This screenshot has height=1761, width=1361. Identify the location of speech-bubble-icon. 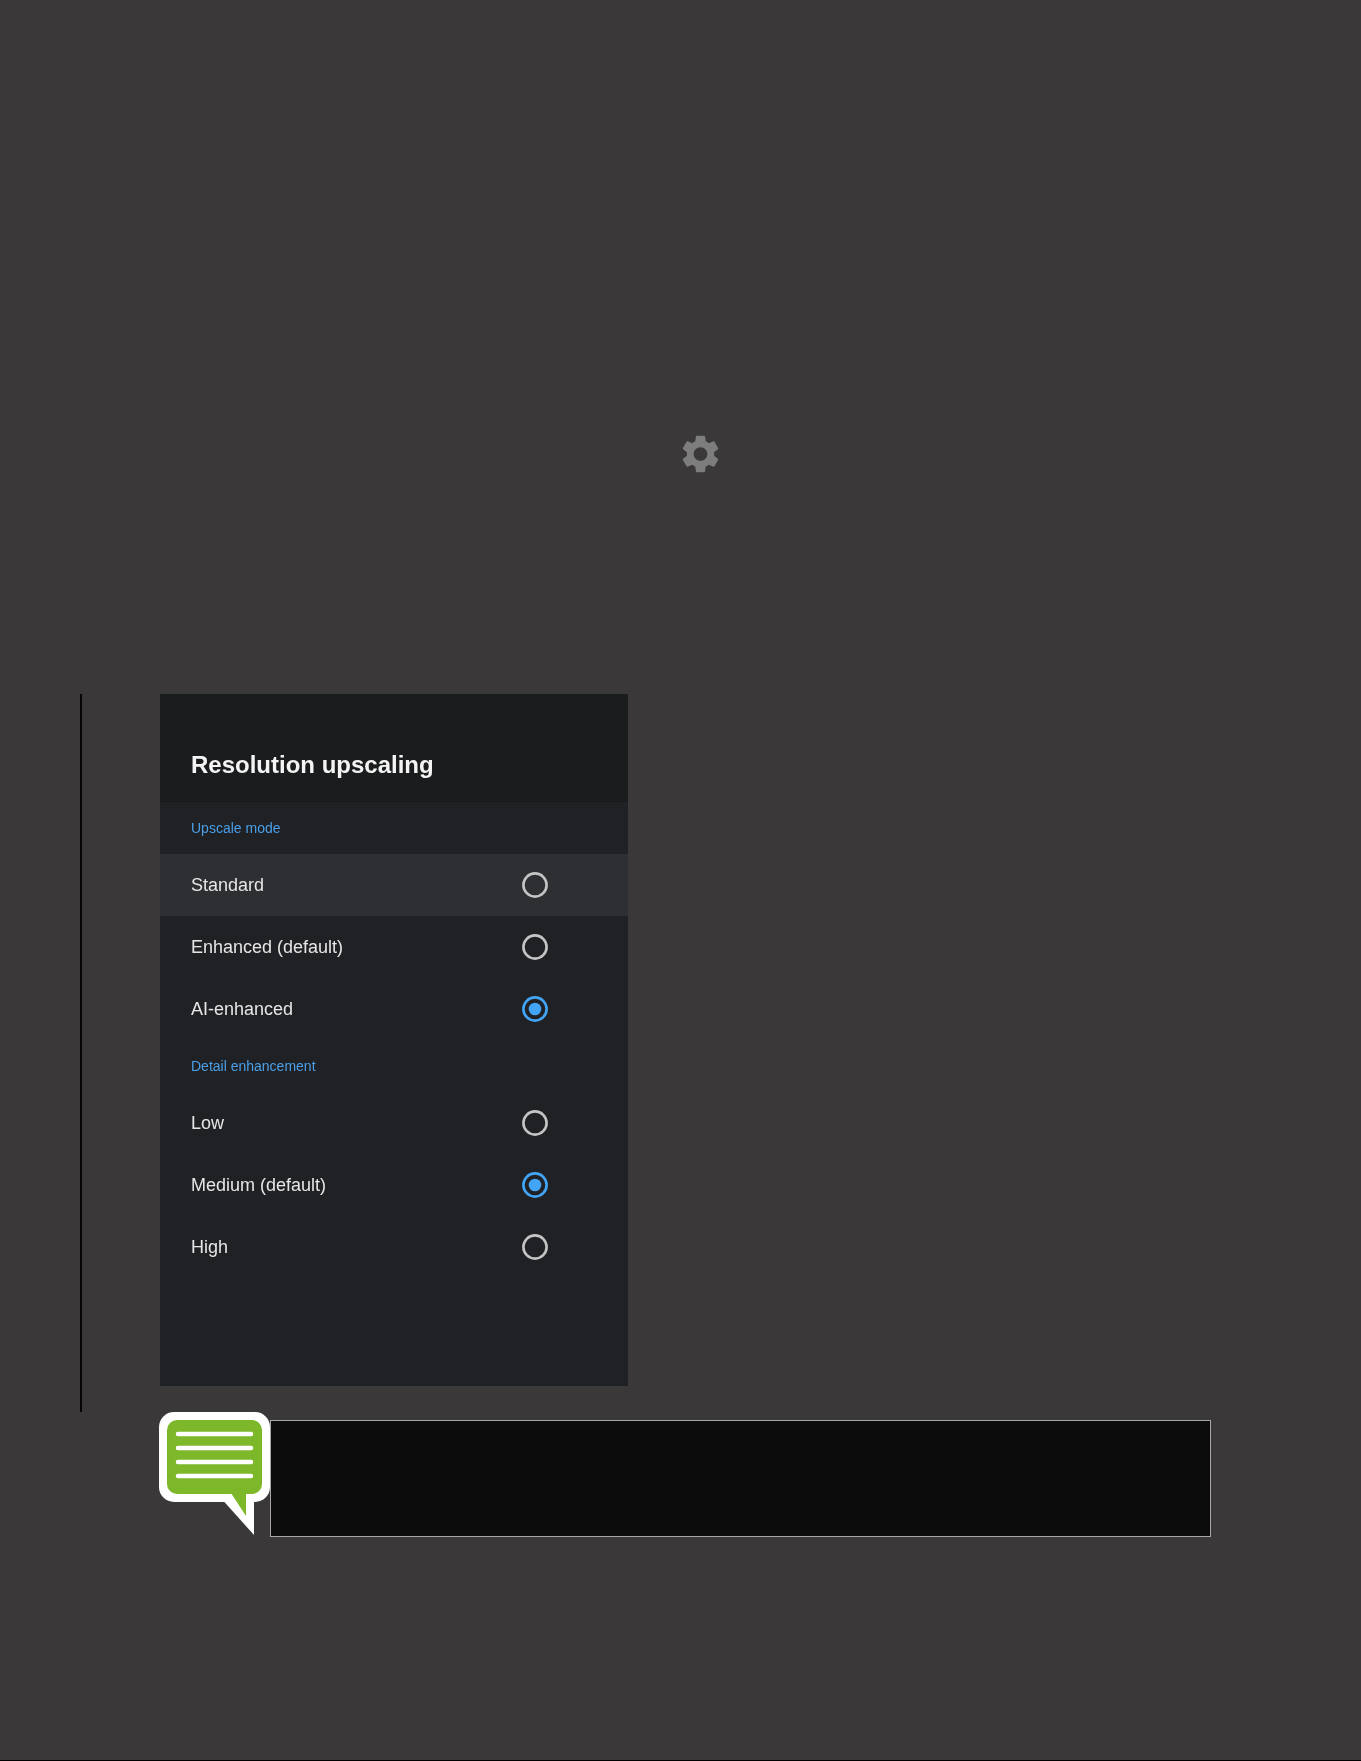
(214, 1473).